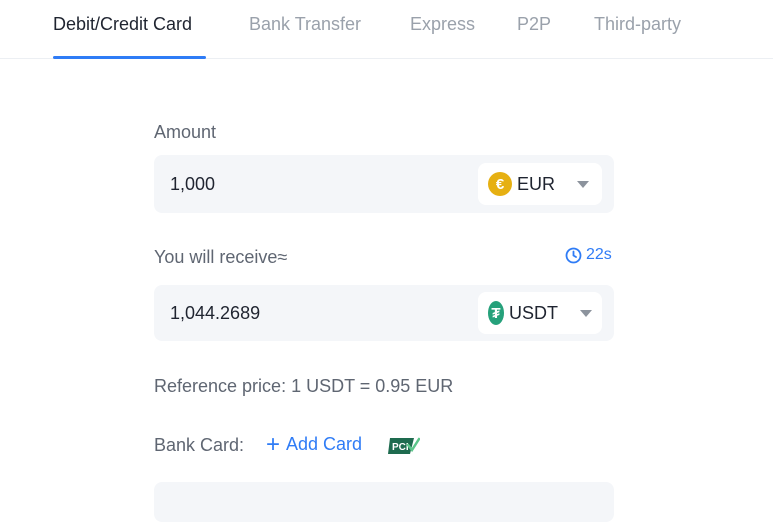 Image resolution: width=773 pixels, height=522 pixels. Describe the element at coordinates (305, 24) in the screenshot. I see `tab-bank-transfer: Bank Transfer` at that location.